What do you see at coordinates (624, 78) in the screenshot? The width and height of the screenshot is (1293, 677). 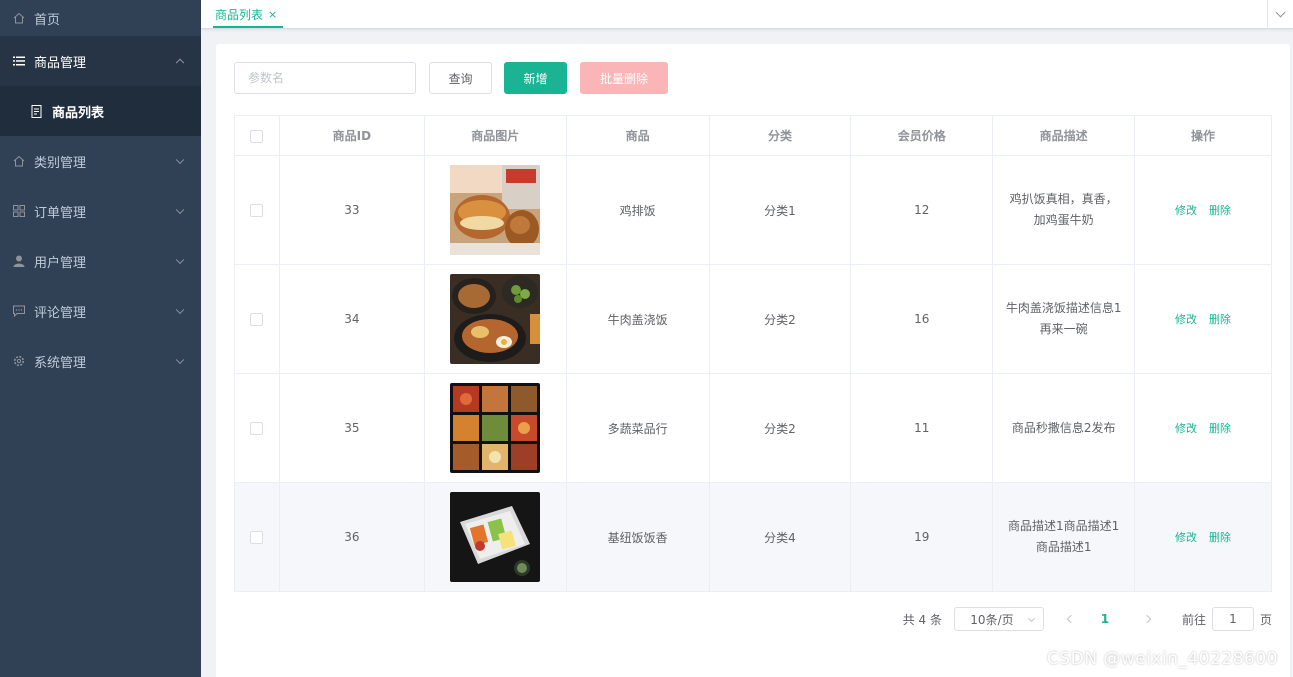 I see `batch-delete-button: 批量删除` at bounding box center [624, 78].